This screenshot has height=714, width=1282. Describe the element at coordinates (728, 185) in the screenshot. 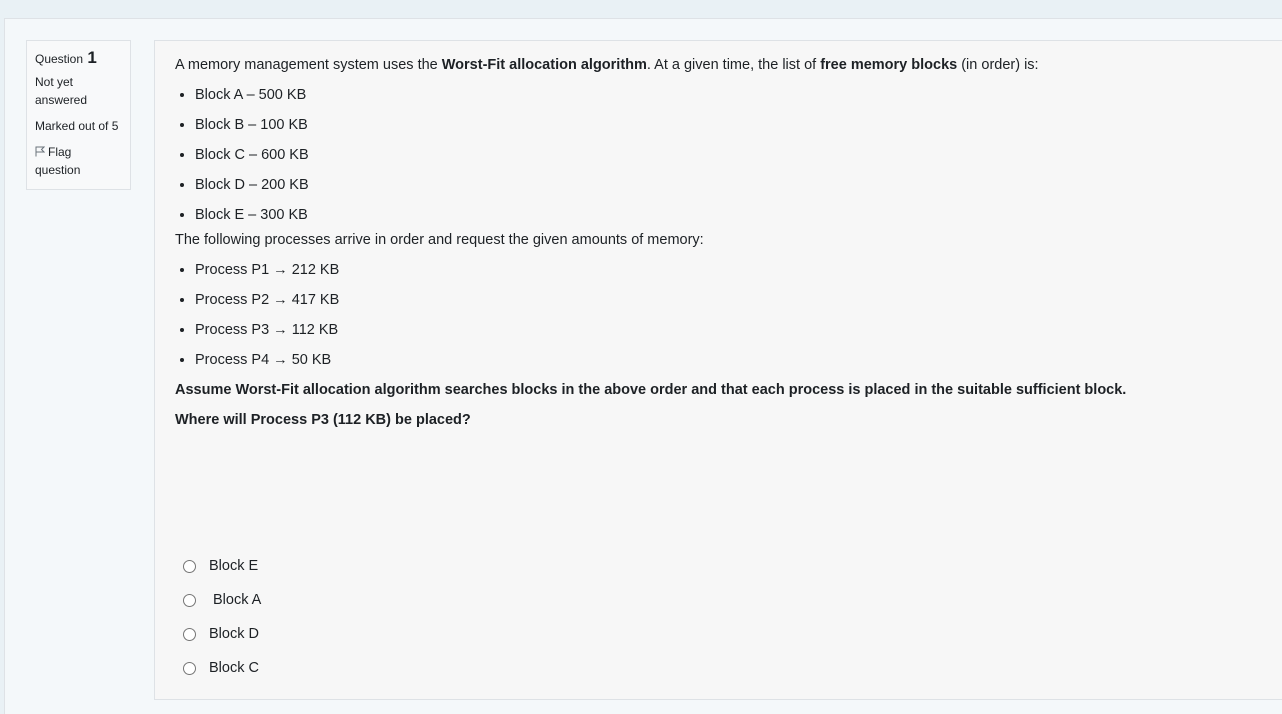

I see `list-item: Block D – 200 KB` at that location.